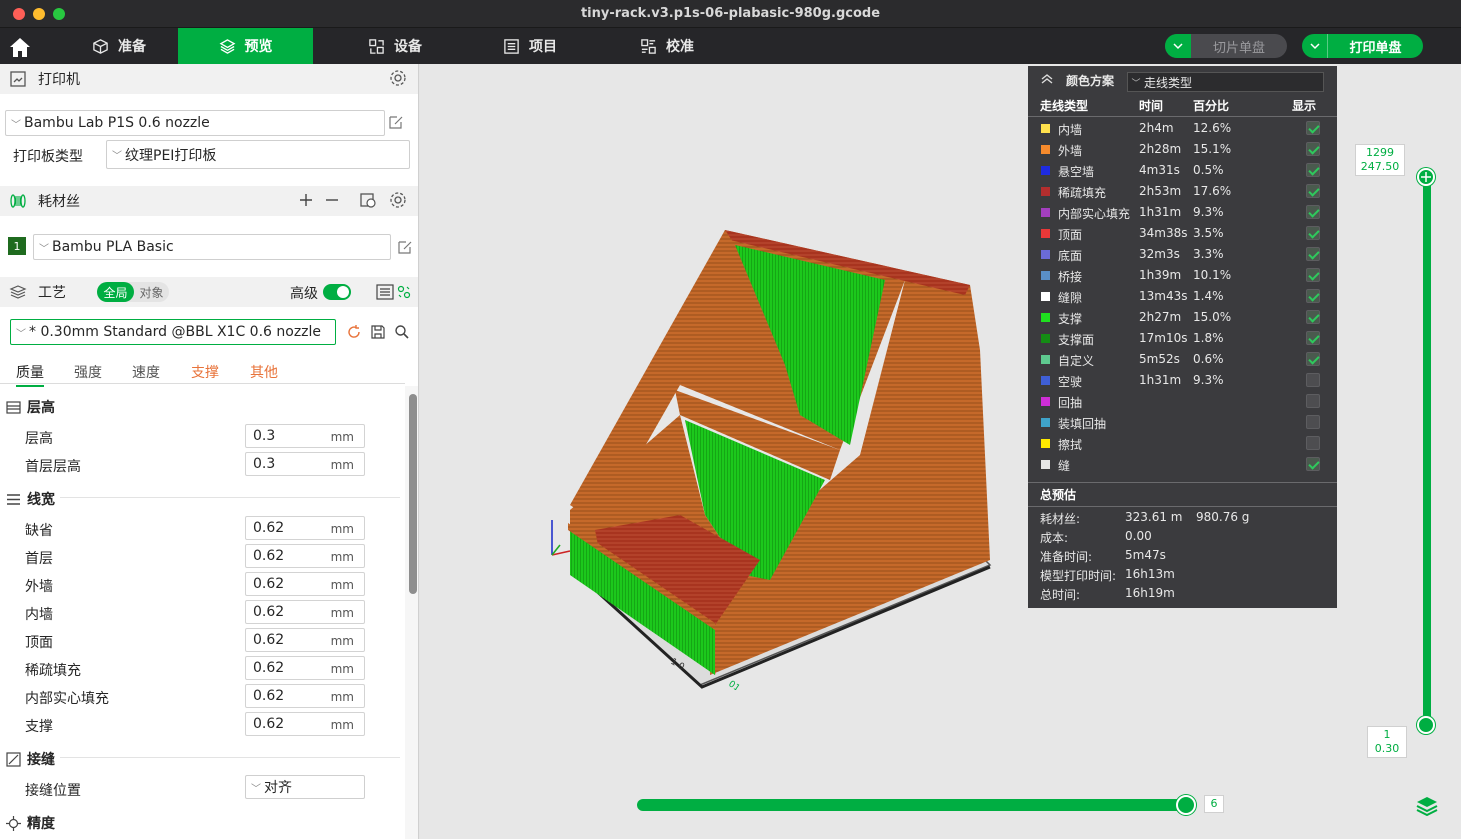  I want to click on legend-feature-time: 2h28m, so click(1160, 149).